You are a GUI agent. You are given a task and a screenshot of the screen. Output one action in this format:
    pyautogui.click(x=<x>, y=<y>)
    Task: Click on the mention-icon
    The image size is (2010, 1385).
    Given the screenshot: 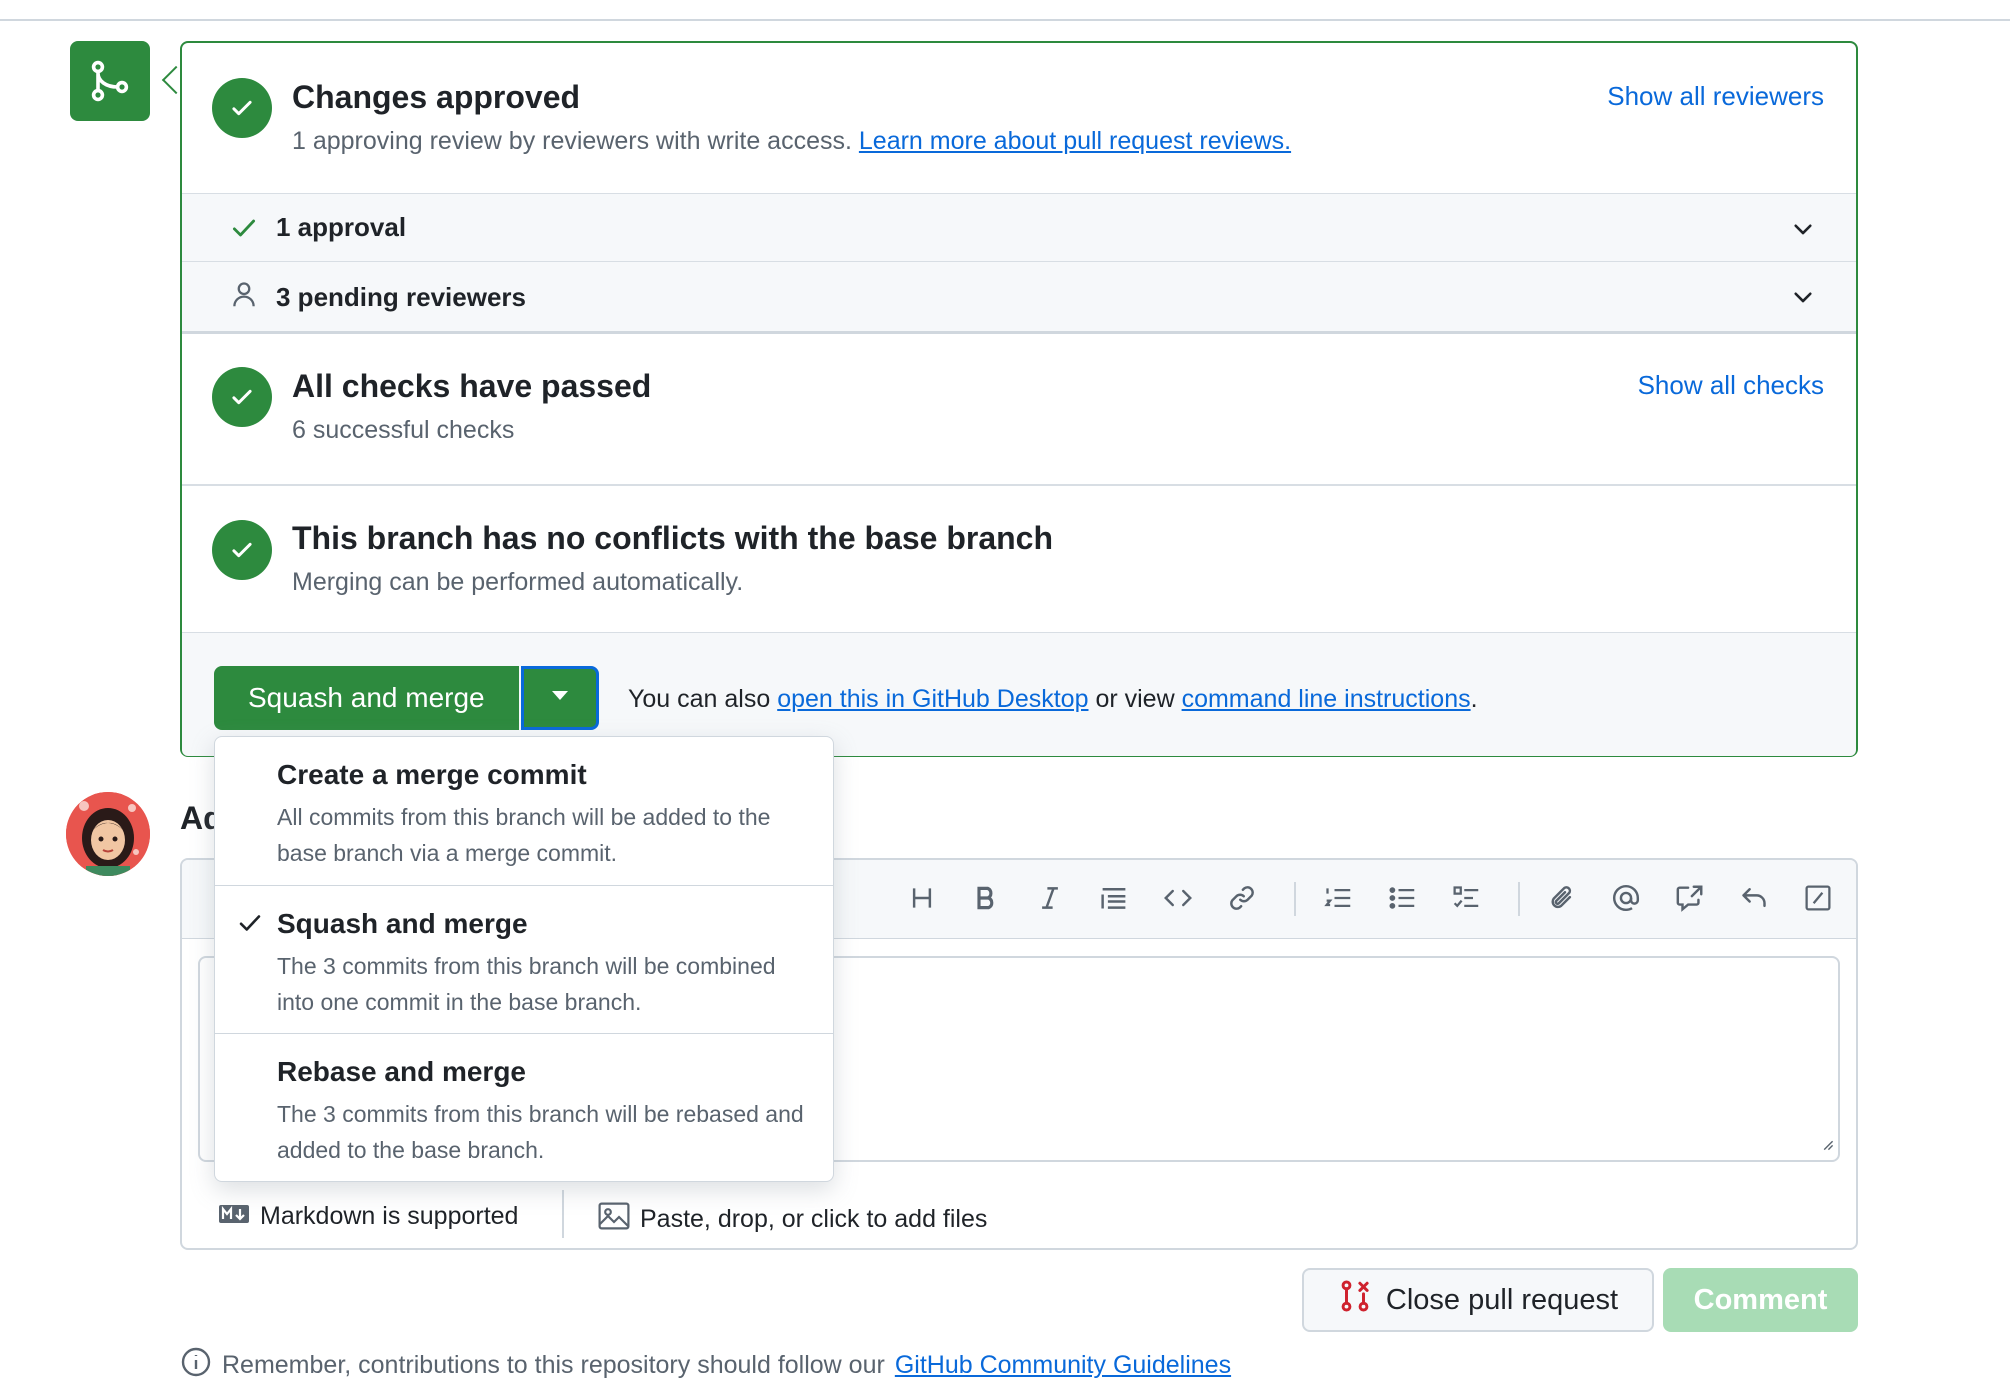 What is the action you would take?
    pyautogui.click(x=1626, y=898)
    